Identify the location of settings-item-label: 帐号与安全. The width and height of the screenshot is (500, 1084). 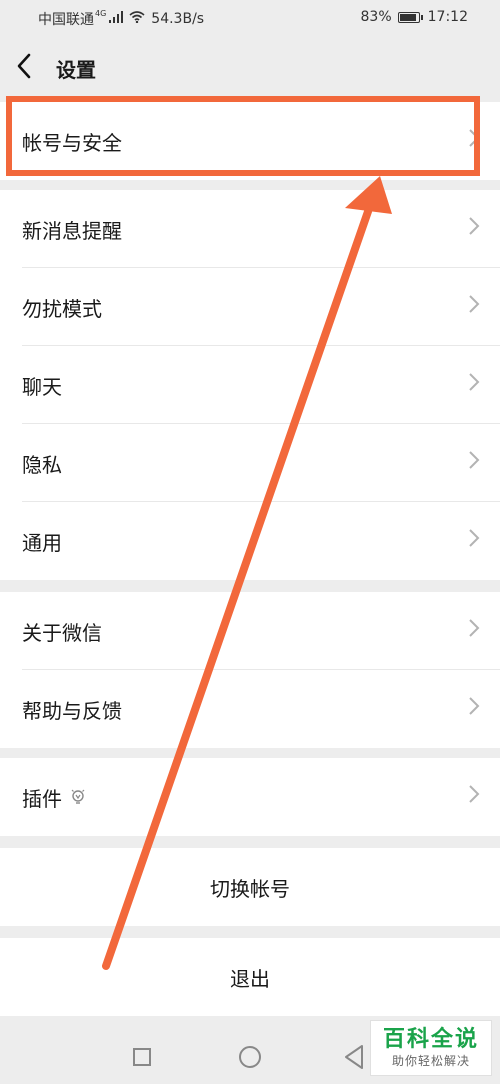
(72, 142).